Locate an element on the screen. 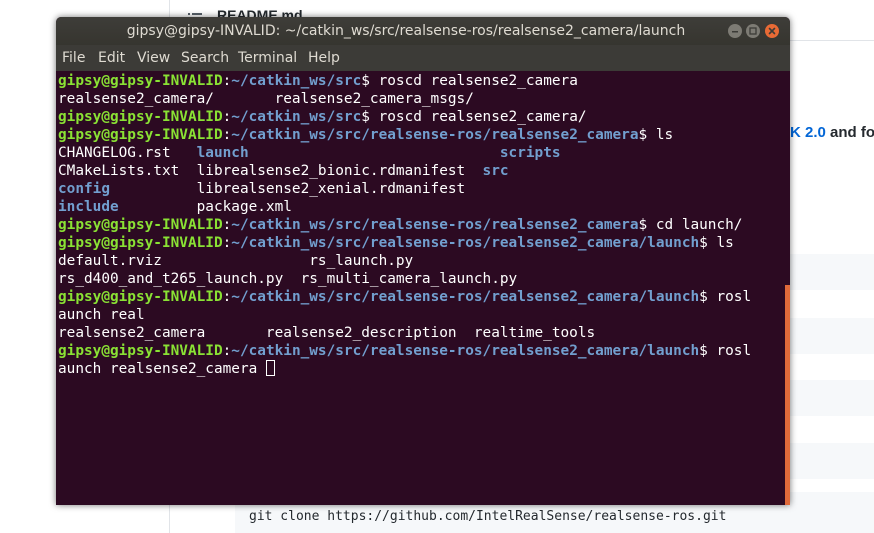 The image size is (874, 533). scrollbar-thumb is located at coordinates (787, 395).